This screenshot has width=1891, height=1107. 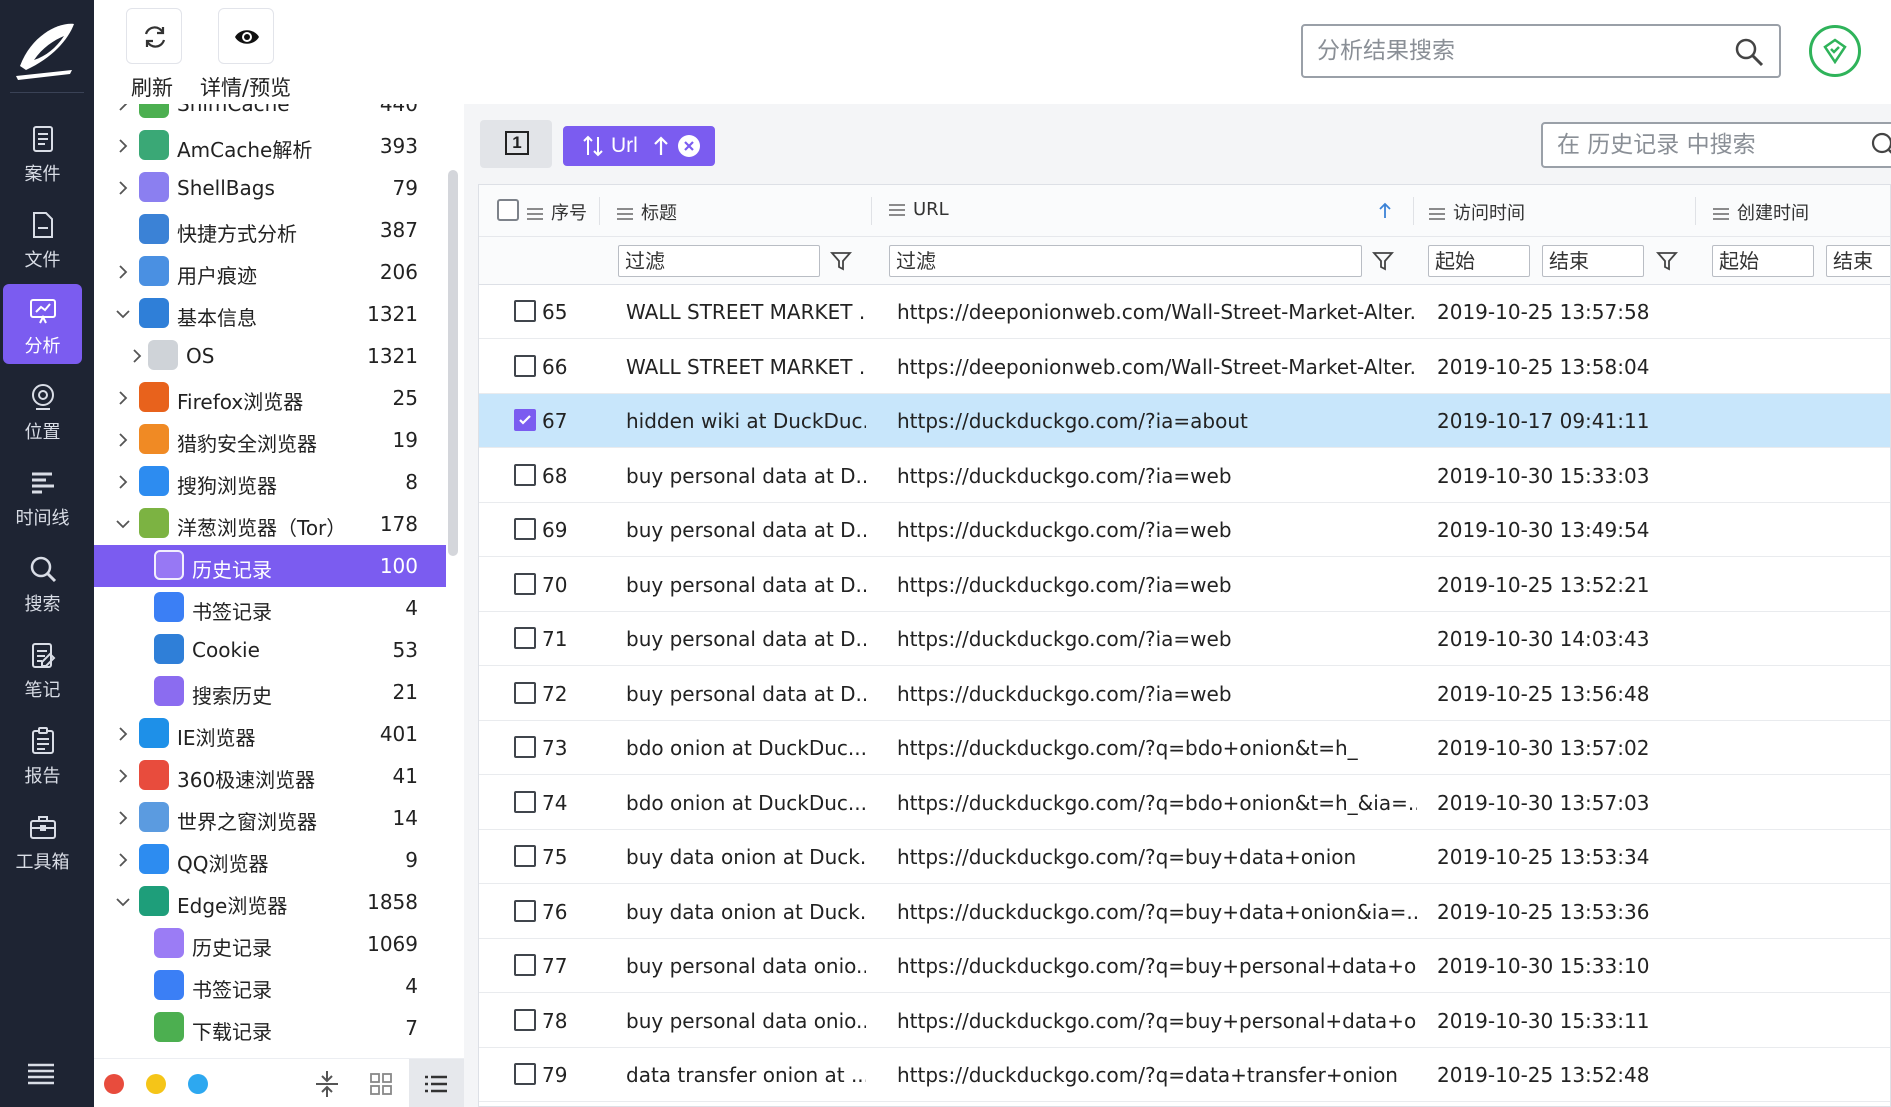 What do you see at coordinates (41, 1073) in the screenshot?
I see `hamburger-menu-icon` at bounding box center [41, 1073].